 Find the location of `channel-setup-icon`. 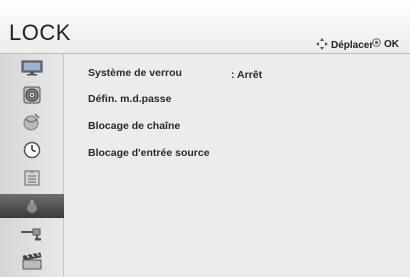

channel-setup-icon is located at coordinates (32, 122).